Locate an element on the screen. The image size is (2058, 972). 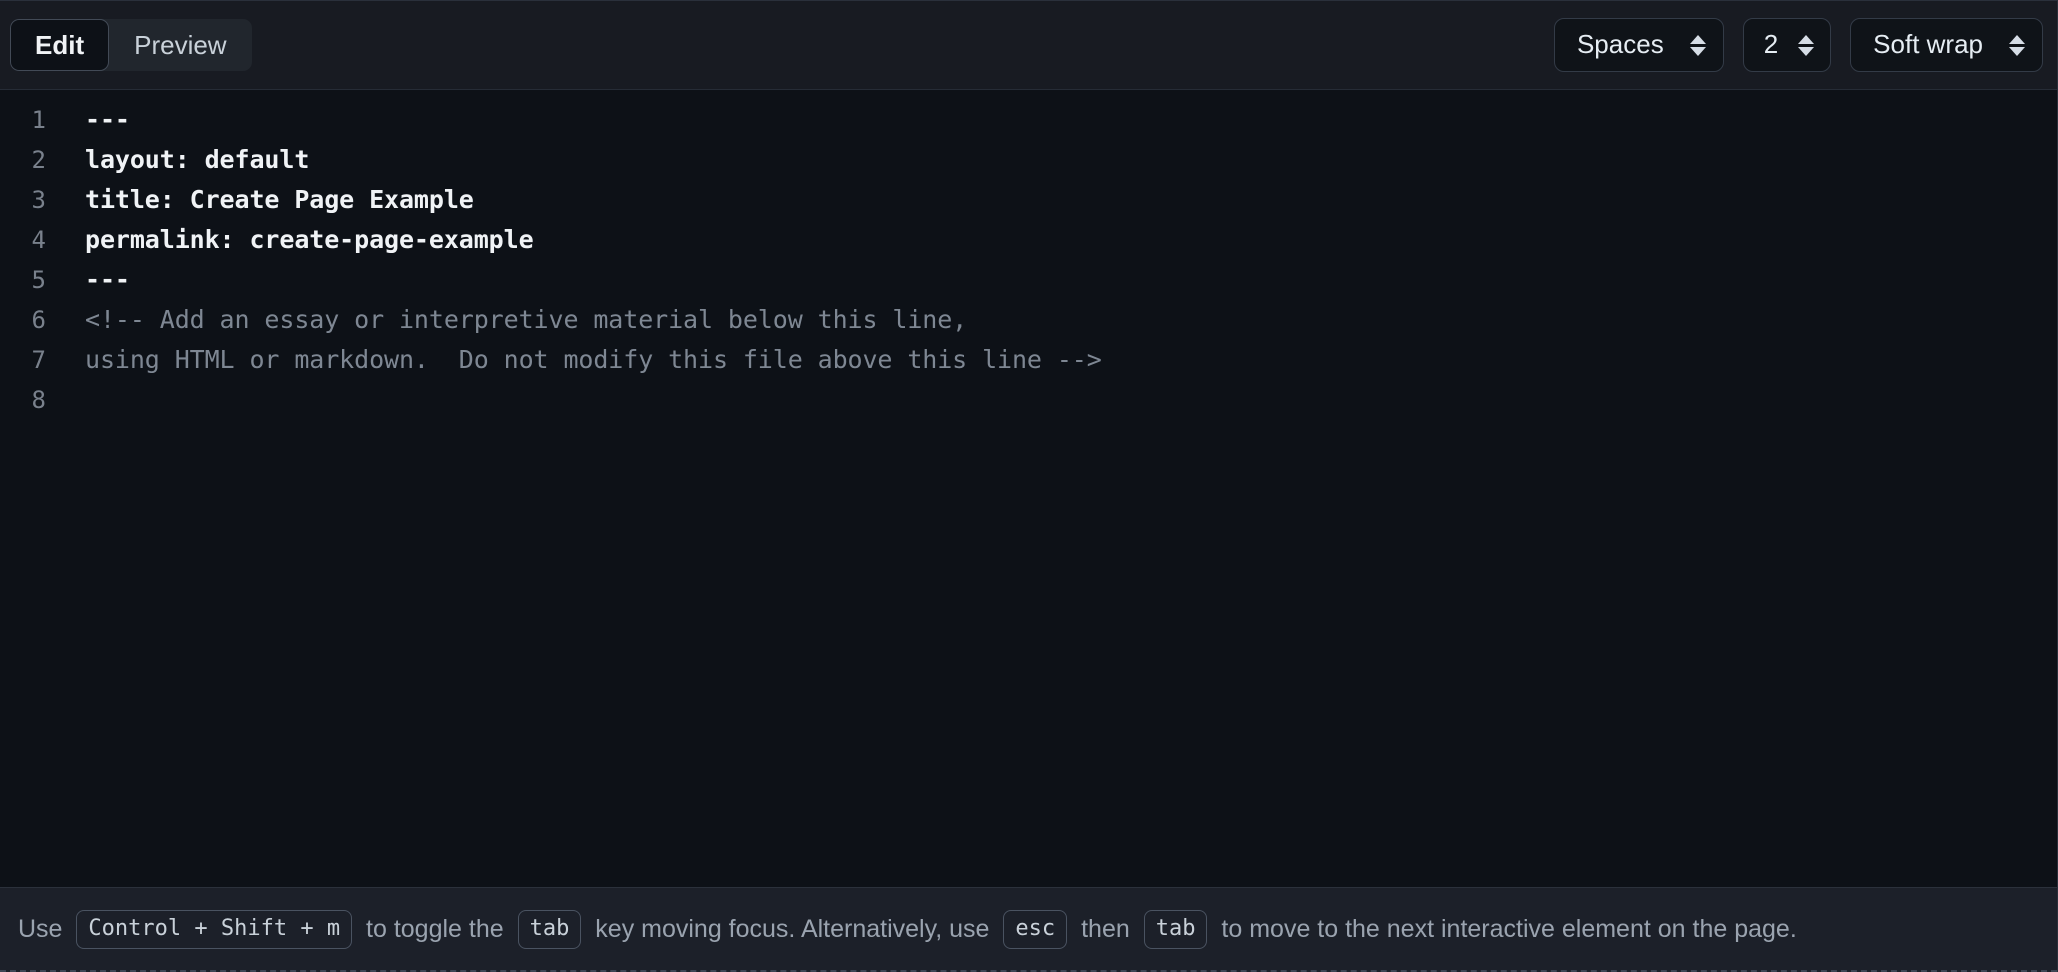
line-number: 7 is located at coordinates (38, 360).